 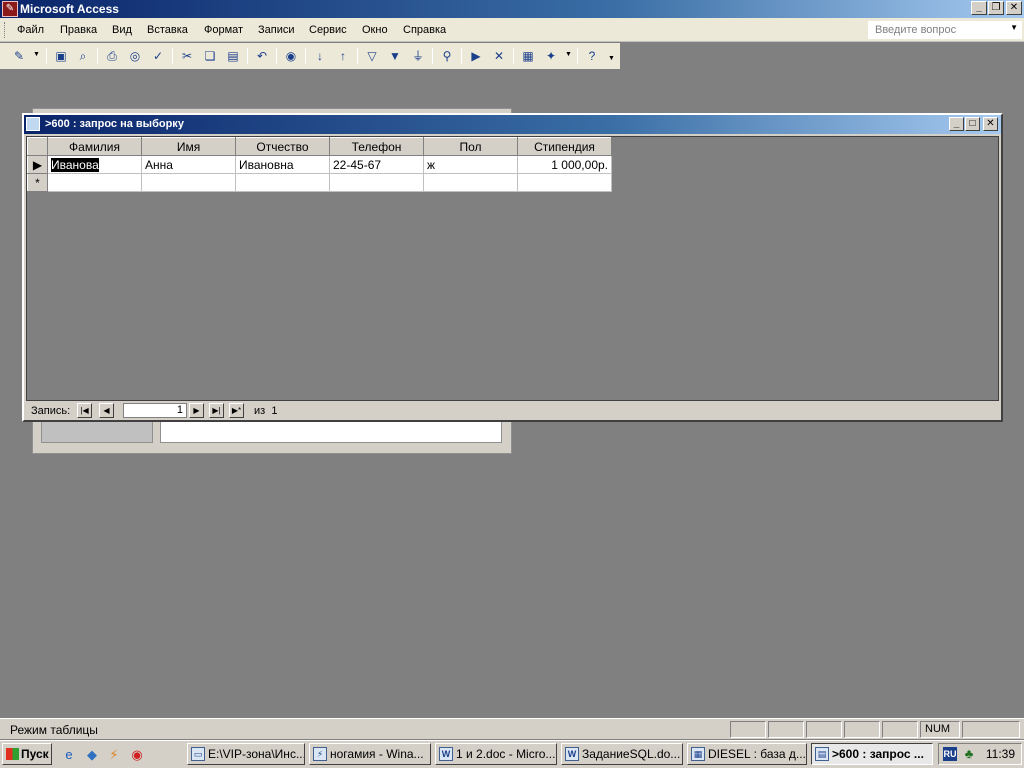 What do you see at coordinates (276, 30) in the screenshot?
I see `menu-records: Записи` at bounding box center [276, 30].